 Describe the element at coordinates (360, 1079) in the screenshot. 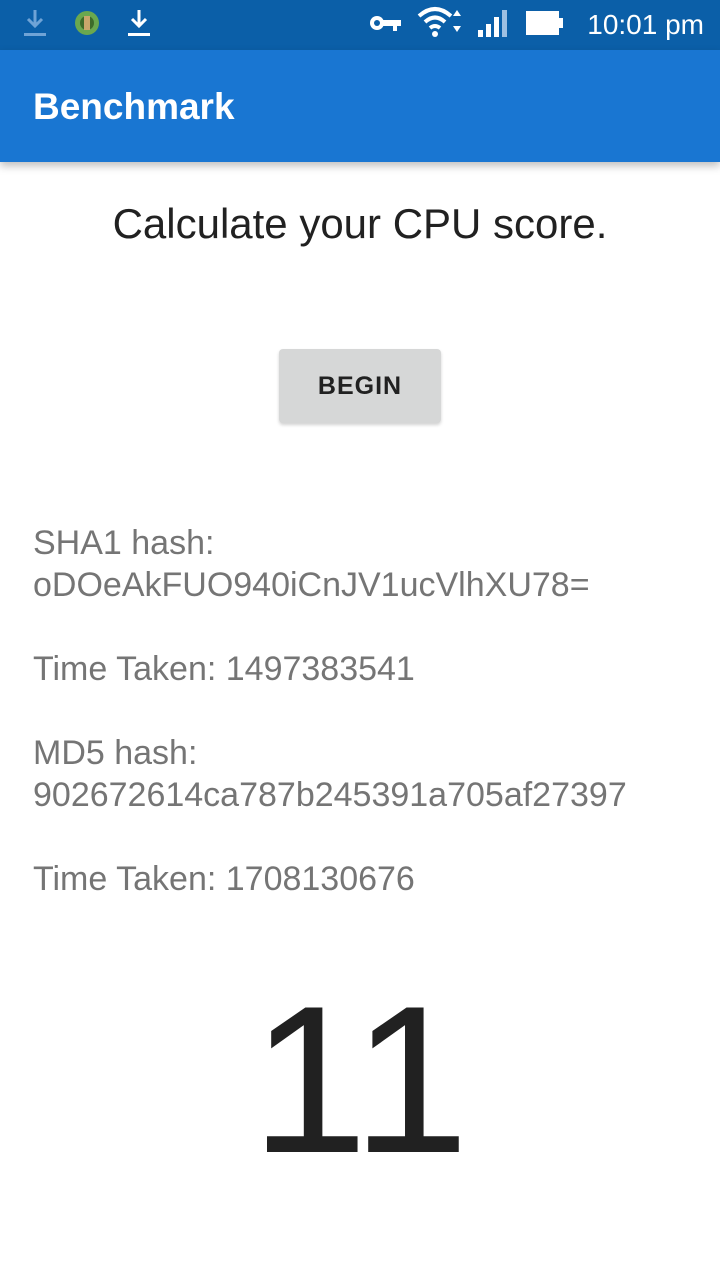

I see `cpu-score: 11` at that location.